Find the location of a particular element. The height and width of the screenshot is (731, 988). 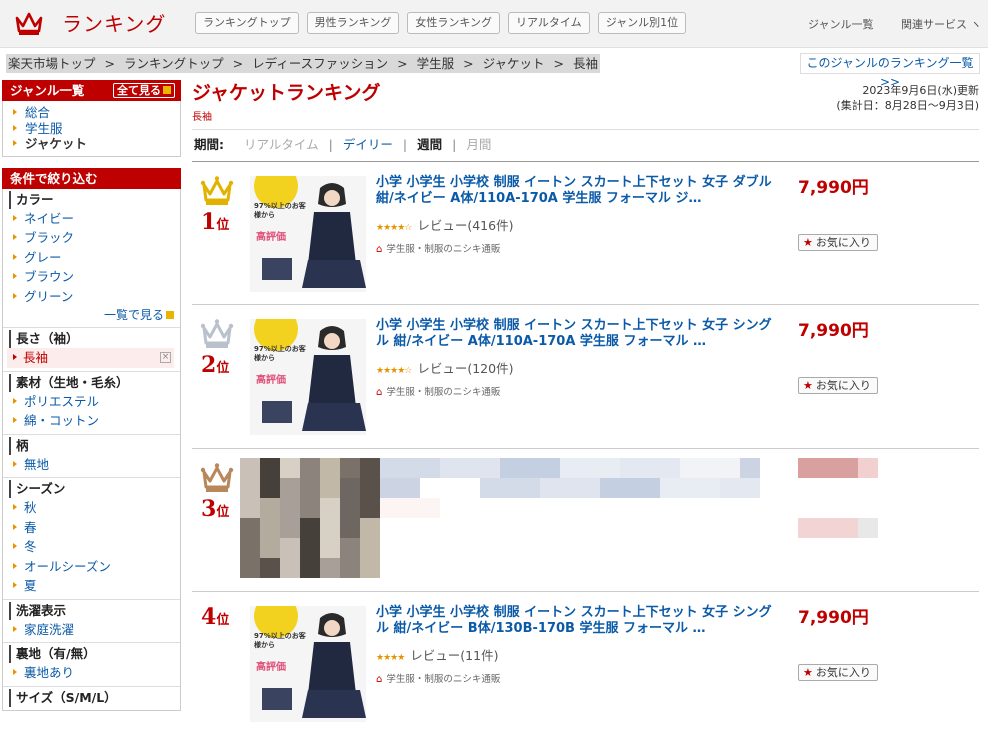

rank-value: 4 is located at coordinates (209, 617).